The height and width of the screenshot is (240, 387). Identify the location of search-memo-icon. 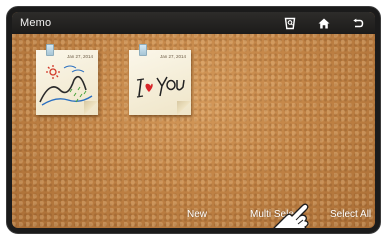
(290, 23).